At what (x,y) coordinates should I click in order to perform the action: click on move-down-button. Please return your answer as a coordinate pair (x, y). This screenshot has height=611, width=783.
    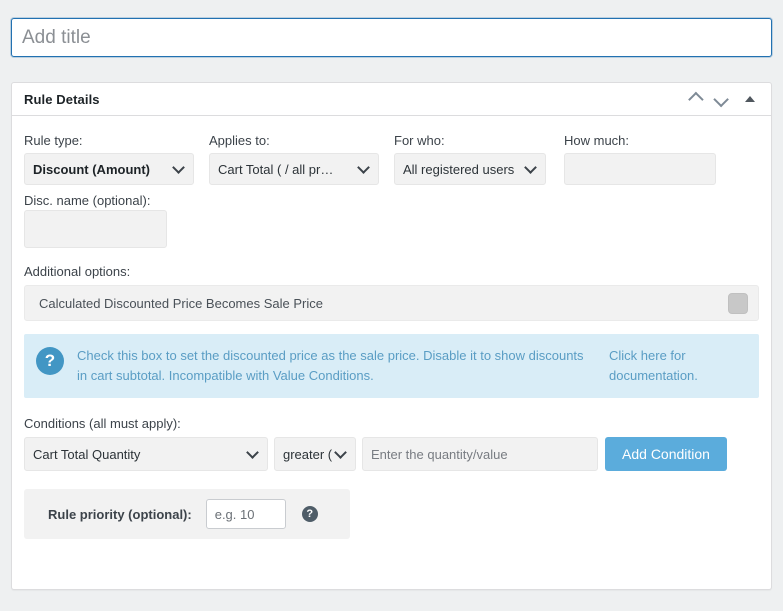
    Looking at the image, I should click on (722, 99).